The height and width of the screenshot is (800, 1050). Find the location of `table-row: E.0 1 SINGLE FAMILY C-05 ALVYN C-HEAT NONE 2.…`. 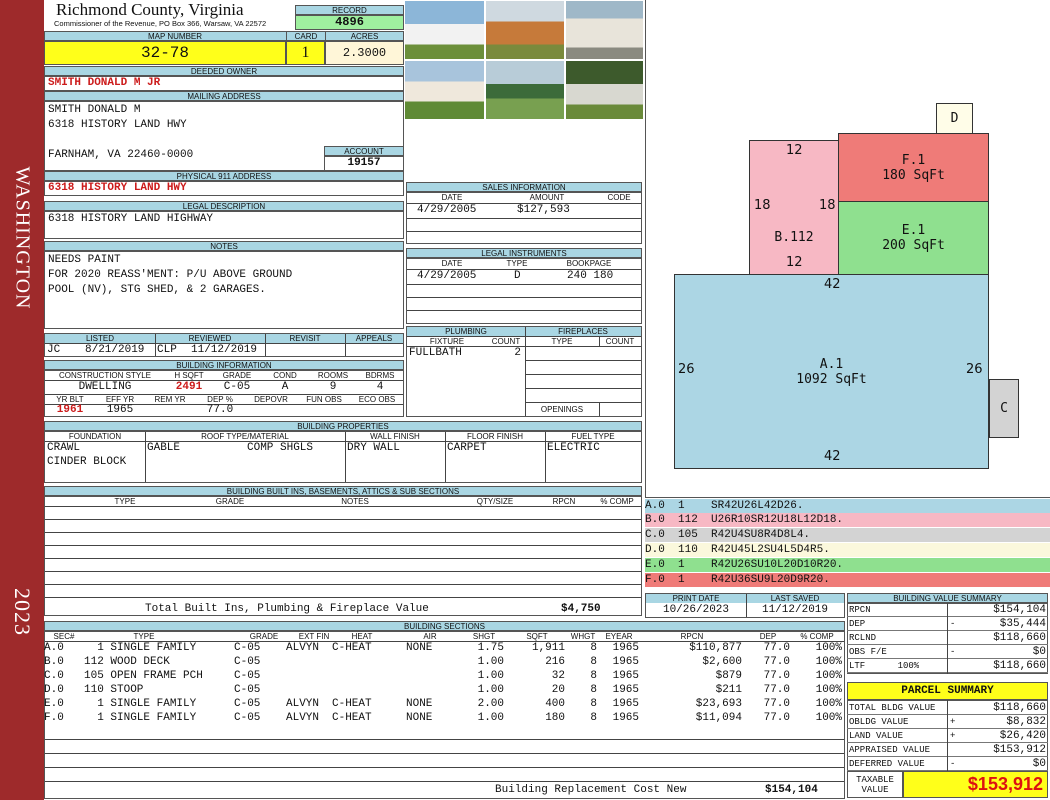

table-row: E.0 1 SINGLE FAMILY C-05 ALVYN C-HEAT NONE 2.… is located at coordinates (444, 704).